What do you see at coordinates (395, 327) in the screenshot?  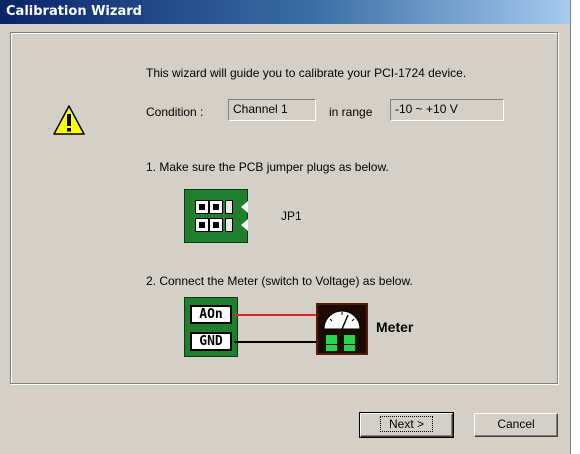 I see `meter-label: Meter` at bounding box center [395, 327].